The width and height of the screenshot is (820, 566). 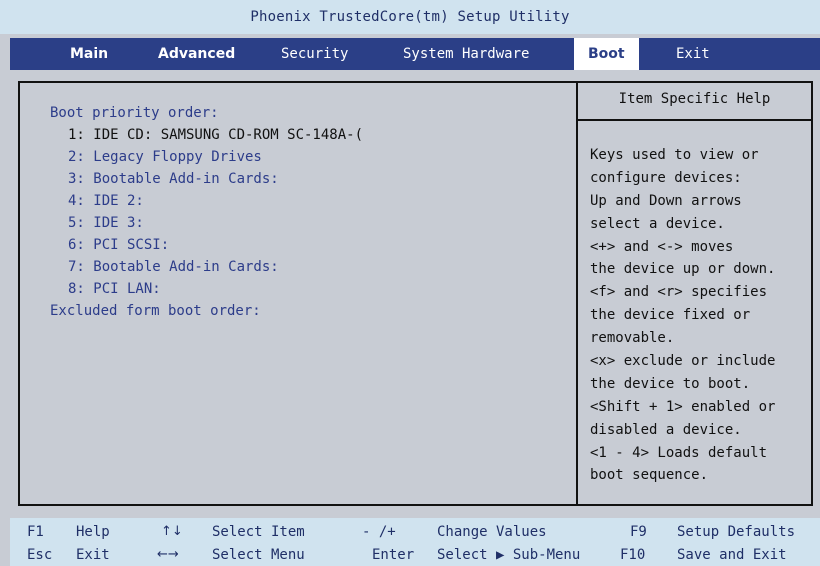 What do you see at coordinates (509, 555) in the screenshot?
I see `select-submenu-label: Select ▶ Sub-Menu` at bounding box center [509, 555].